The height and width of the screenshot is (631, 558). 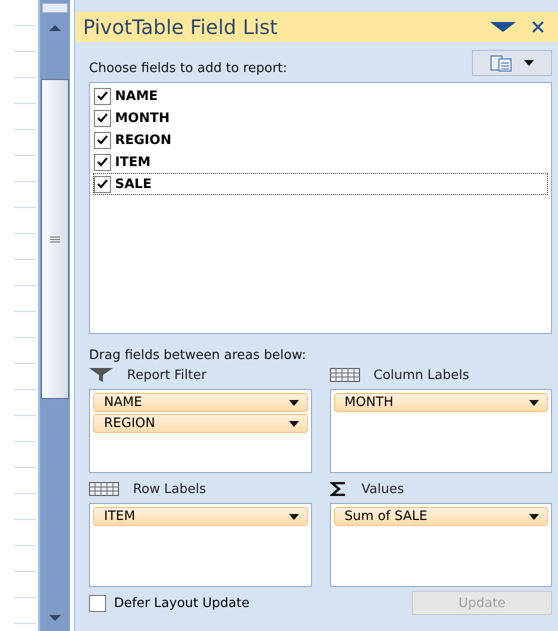 What do you see at coordinates (441, 516) in the screenshot?
I see `field-pill: Sum of SALE` at bounding box center [441, 516].